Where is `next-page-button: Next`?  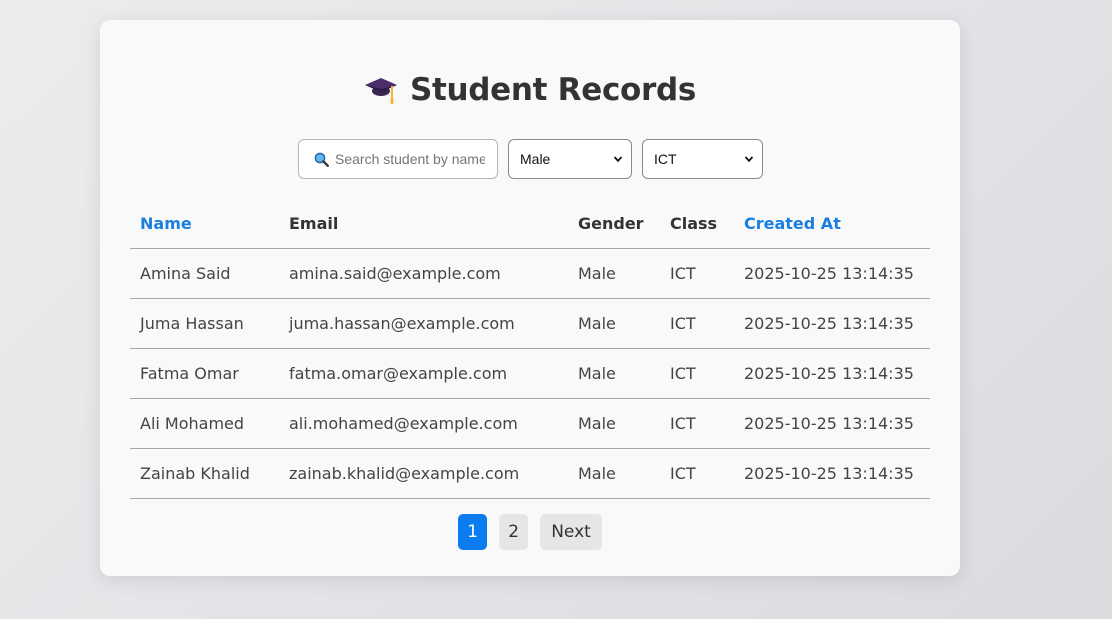
next-page-button: Next is located at coordinates (571, 532).